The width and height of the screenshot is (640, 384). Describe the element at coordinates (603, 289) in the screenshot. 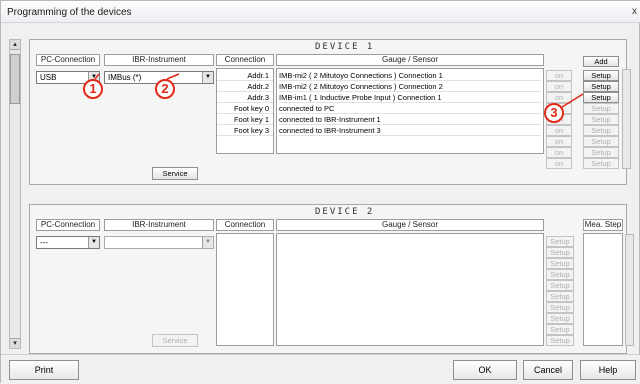

I see `mea-step-column` at that location.